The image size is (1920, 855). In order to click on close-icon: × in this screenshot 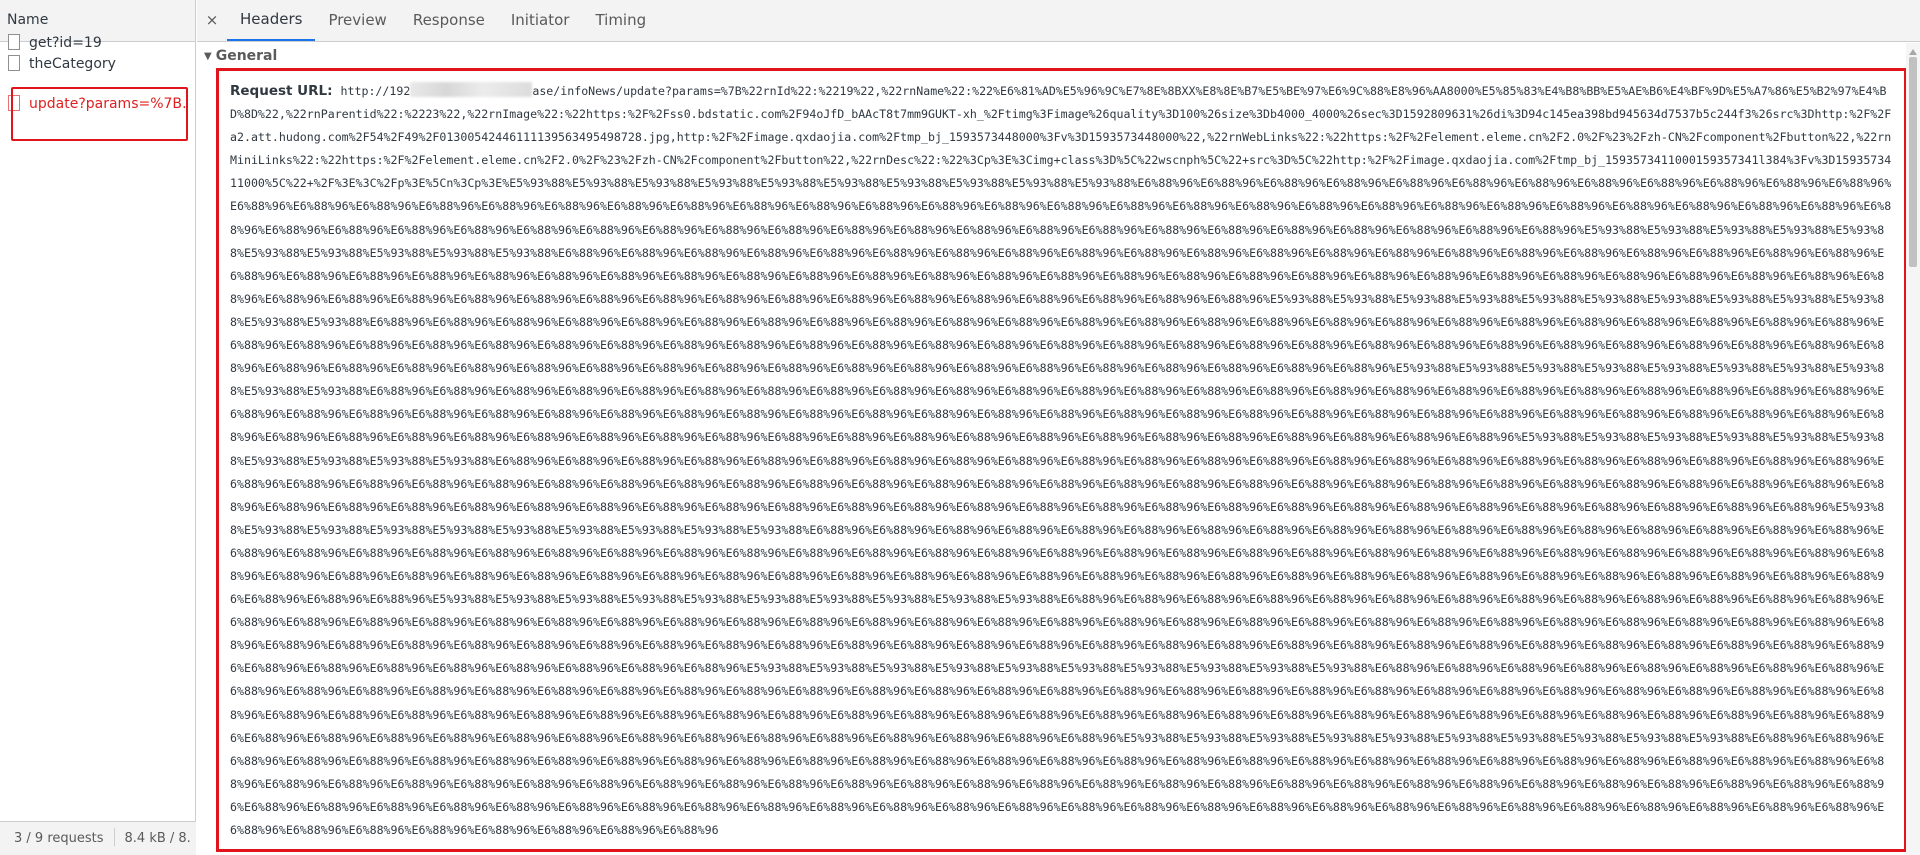, I will do `click(212, 20)`.